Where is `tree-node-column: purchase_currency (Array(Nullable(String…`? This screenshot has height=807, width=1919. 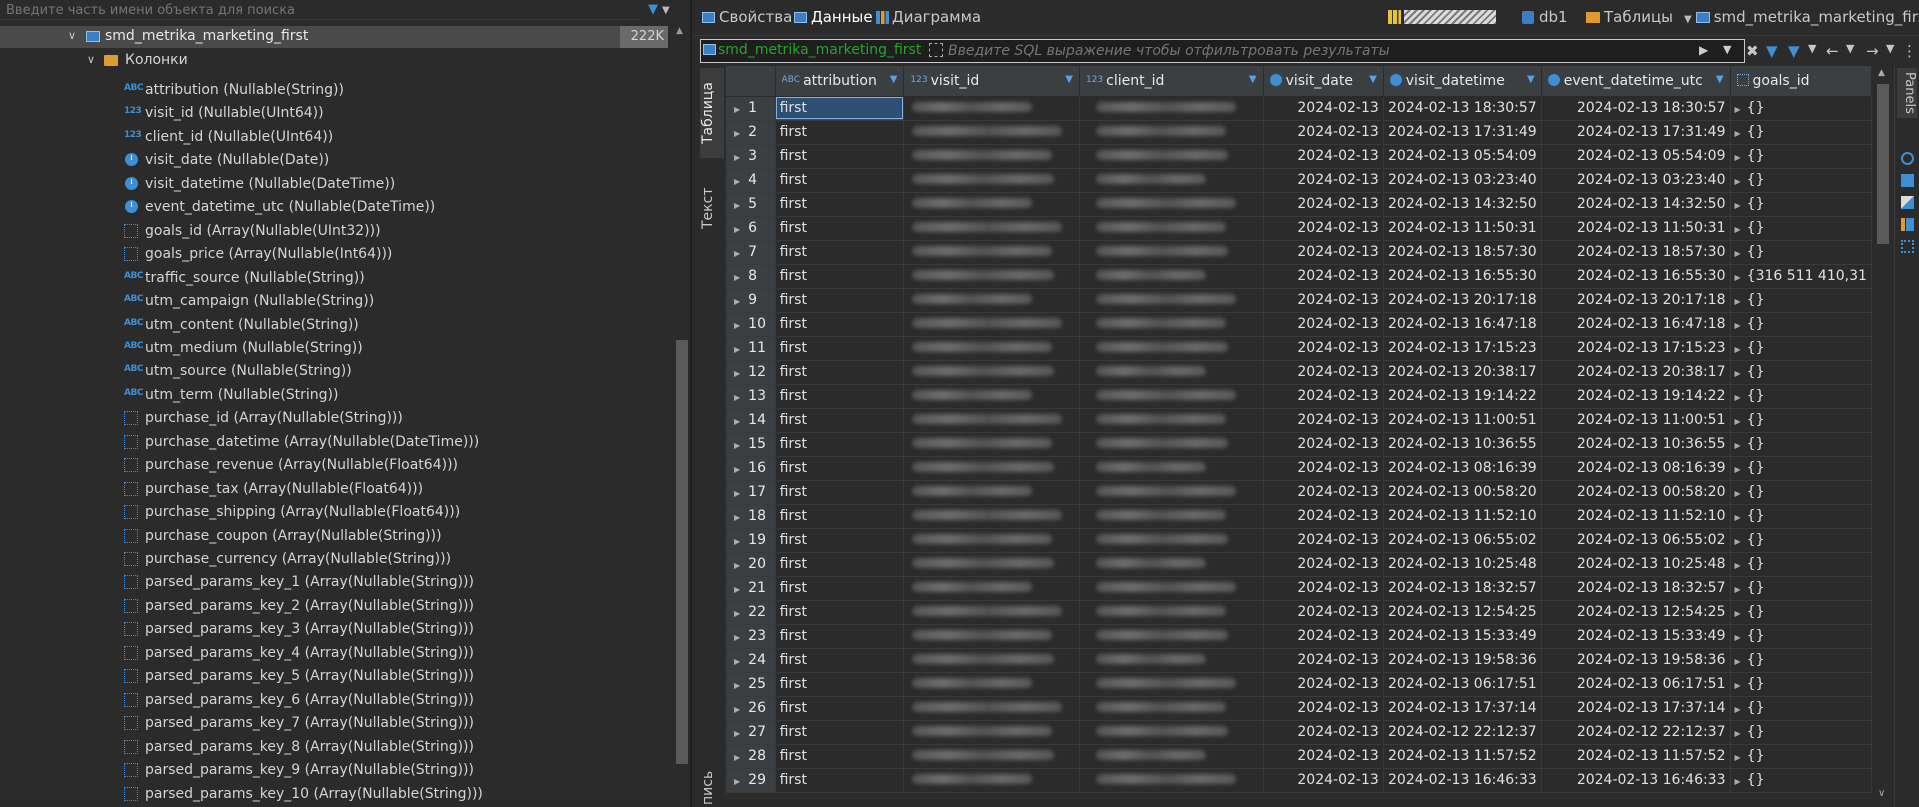
tree-node-column: purchase_currency (Array(Nullable(String… is located at coordinates (334, 559).